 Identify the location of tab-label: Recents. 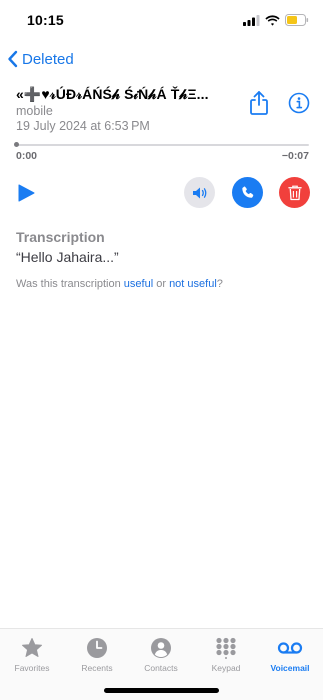
(97, 668).